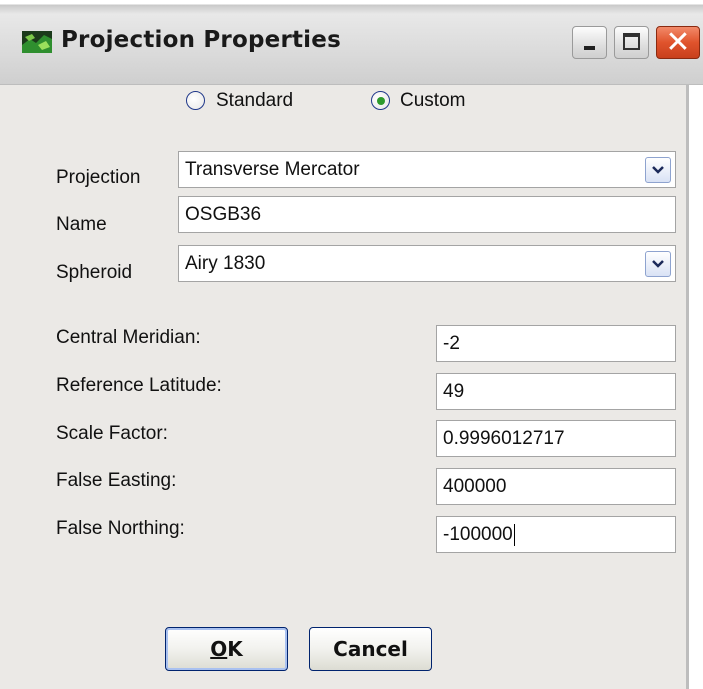 The width and height of the screenshot is (703, 689). I want to click on cancel-button: Cancel, so click(370, 649).